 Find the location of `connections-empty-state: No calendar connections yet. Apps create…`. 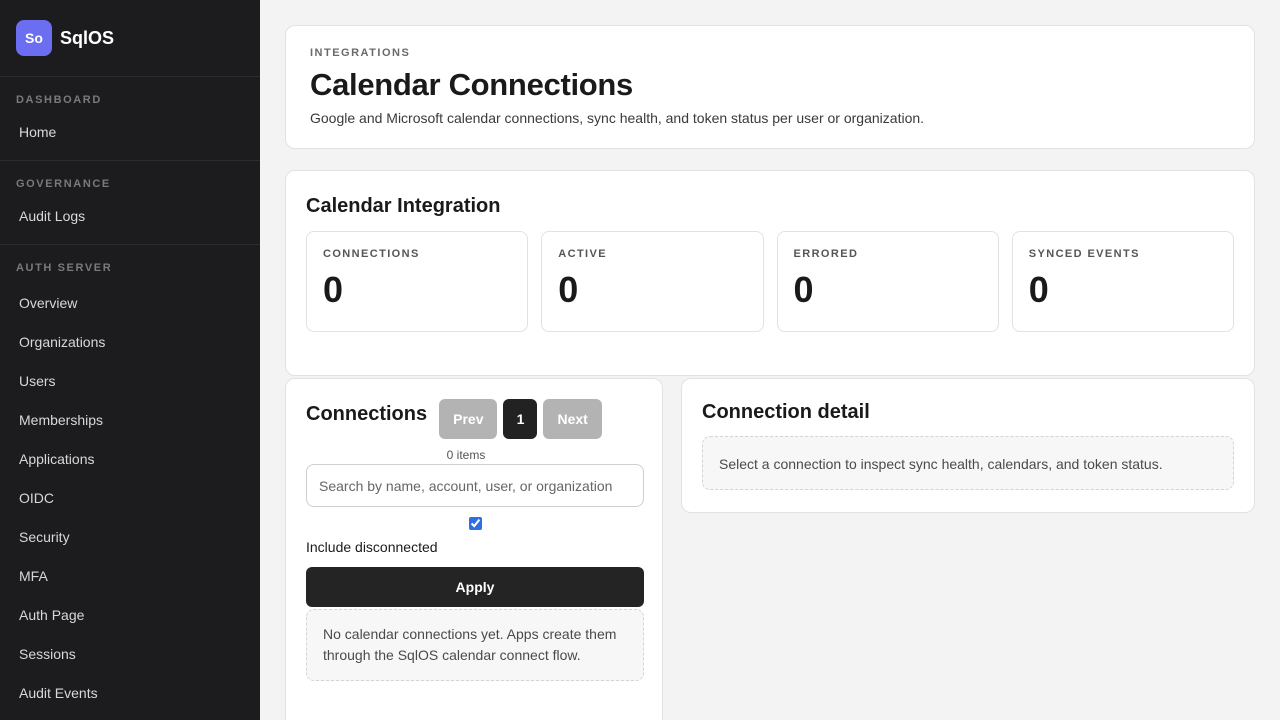

connections-empty-state: No calendar connections yet. Apps create… is located at coordinates (475, 645).